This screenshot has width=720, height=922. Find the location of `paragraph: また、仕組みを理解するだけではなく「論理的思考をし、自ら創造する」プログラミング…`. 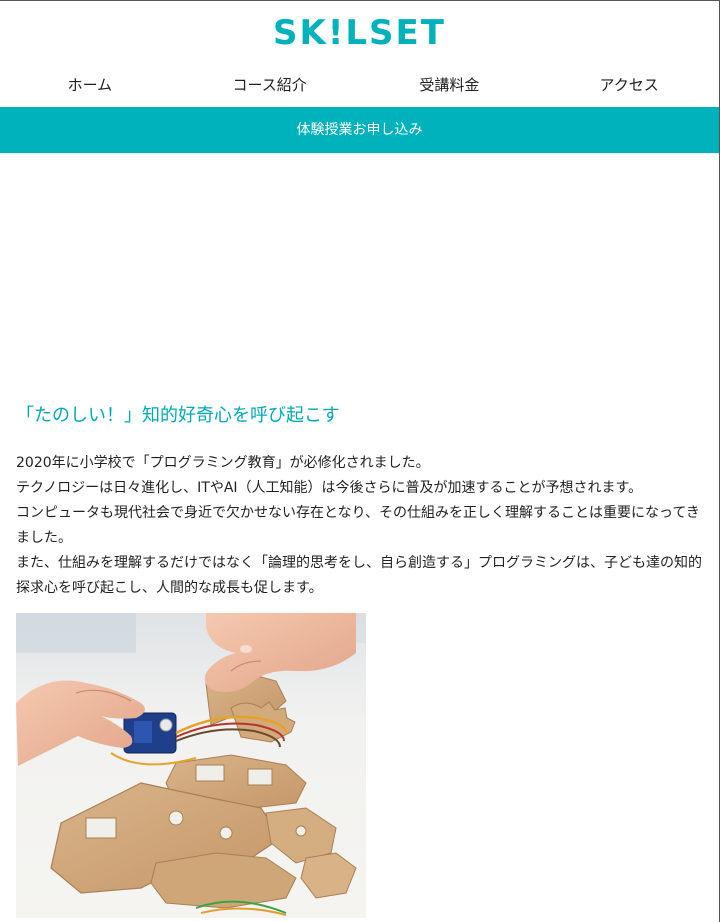

paragraph: また、仕組みを理解するだけではなく「論理的思考をし、自ら創造する」プログラミング… is located at coordinates (359, 575).